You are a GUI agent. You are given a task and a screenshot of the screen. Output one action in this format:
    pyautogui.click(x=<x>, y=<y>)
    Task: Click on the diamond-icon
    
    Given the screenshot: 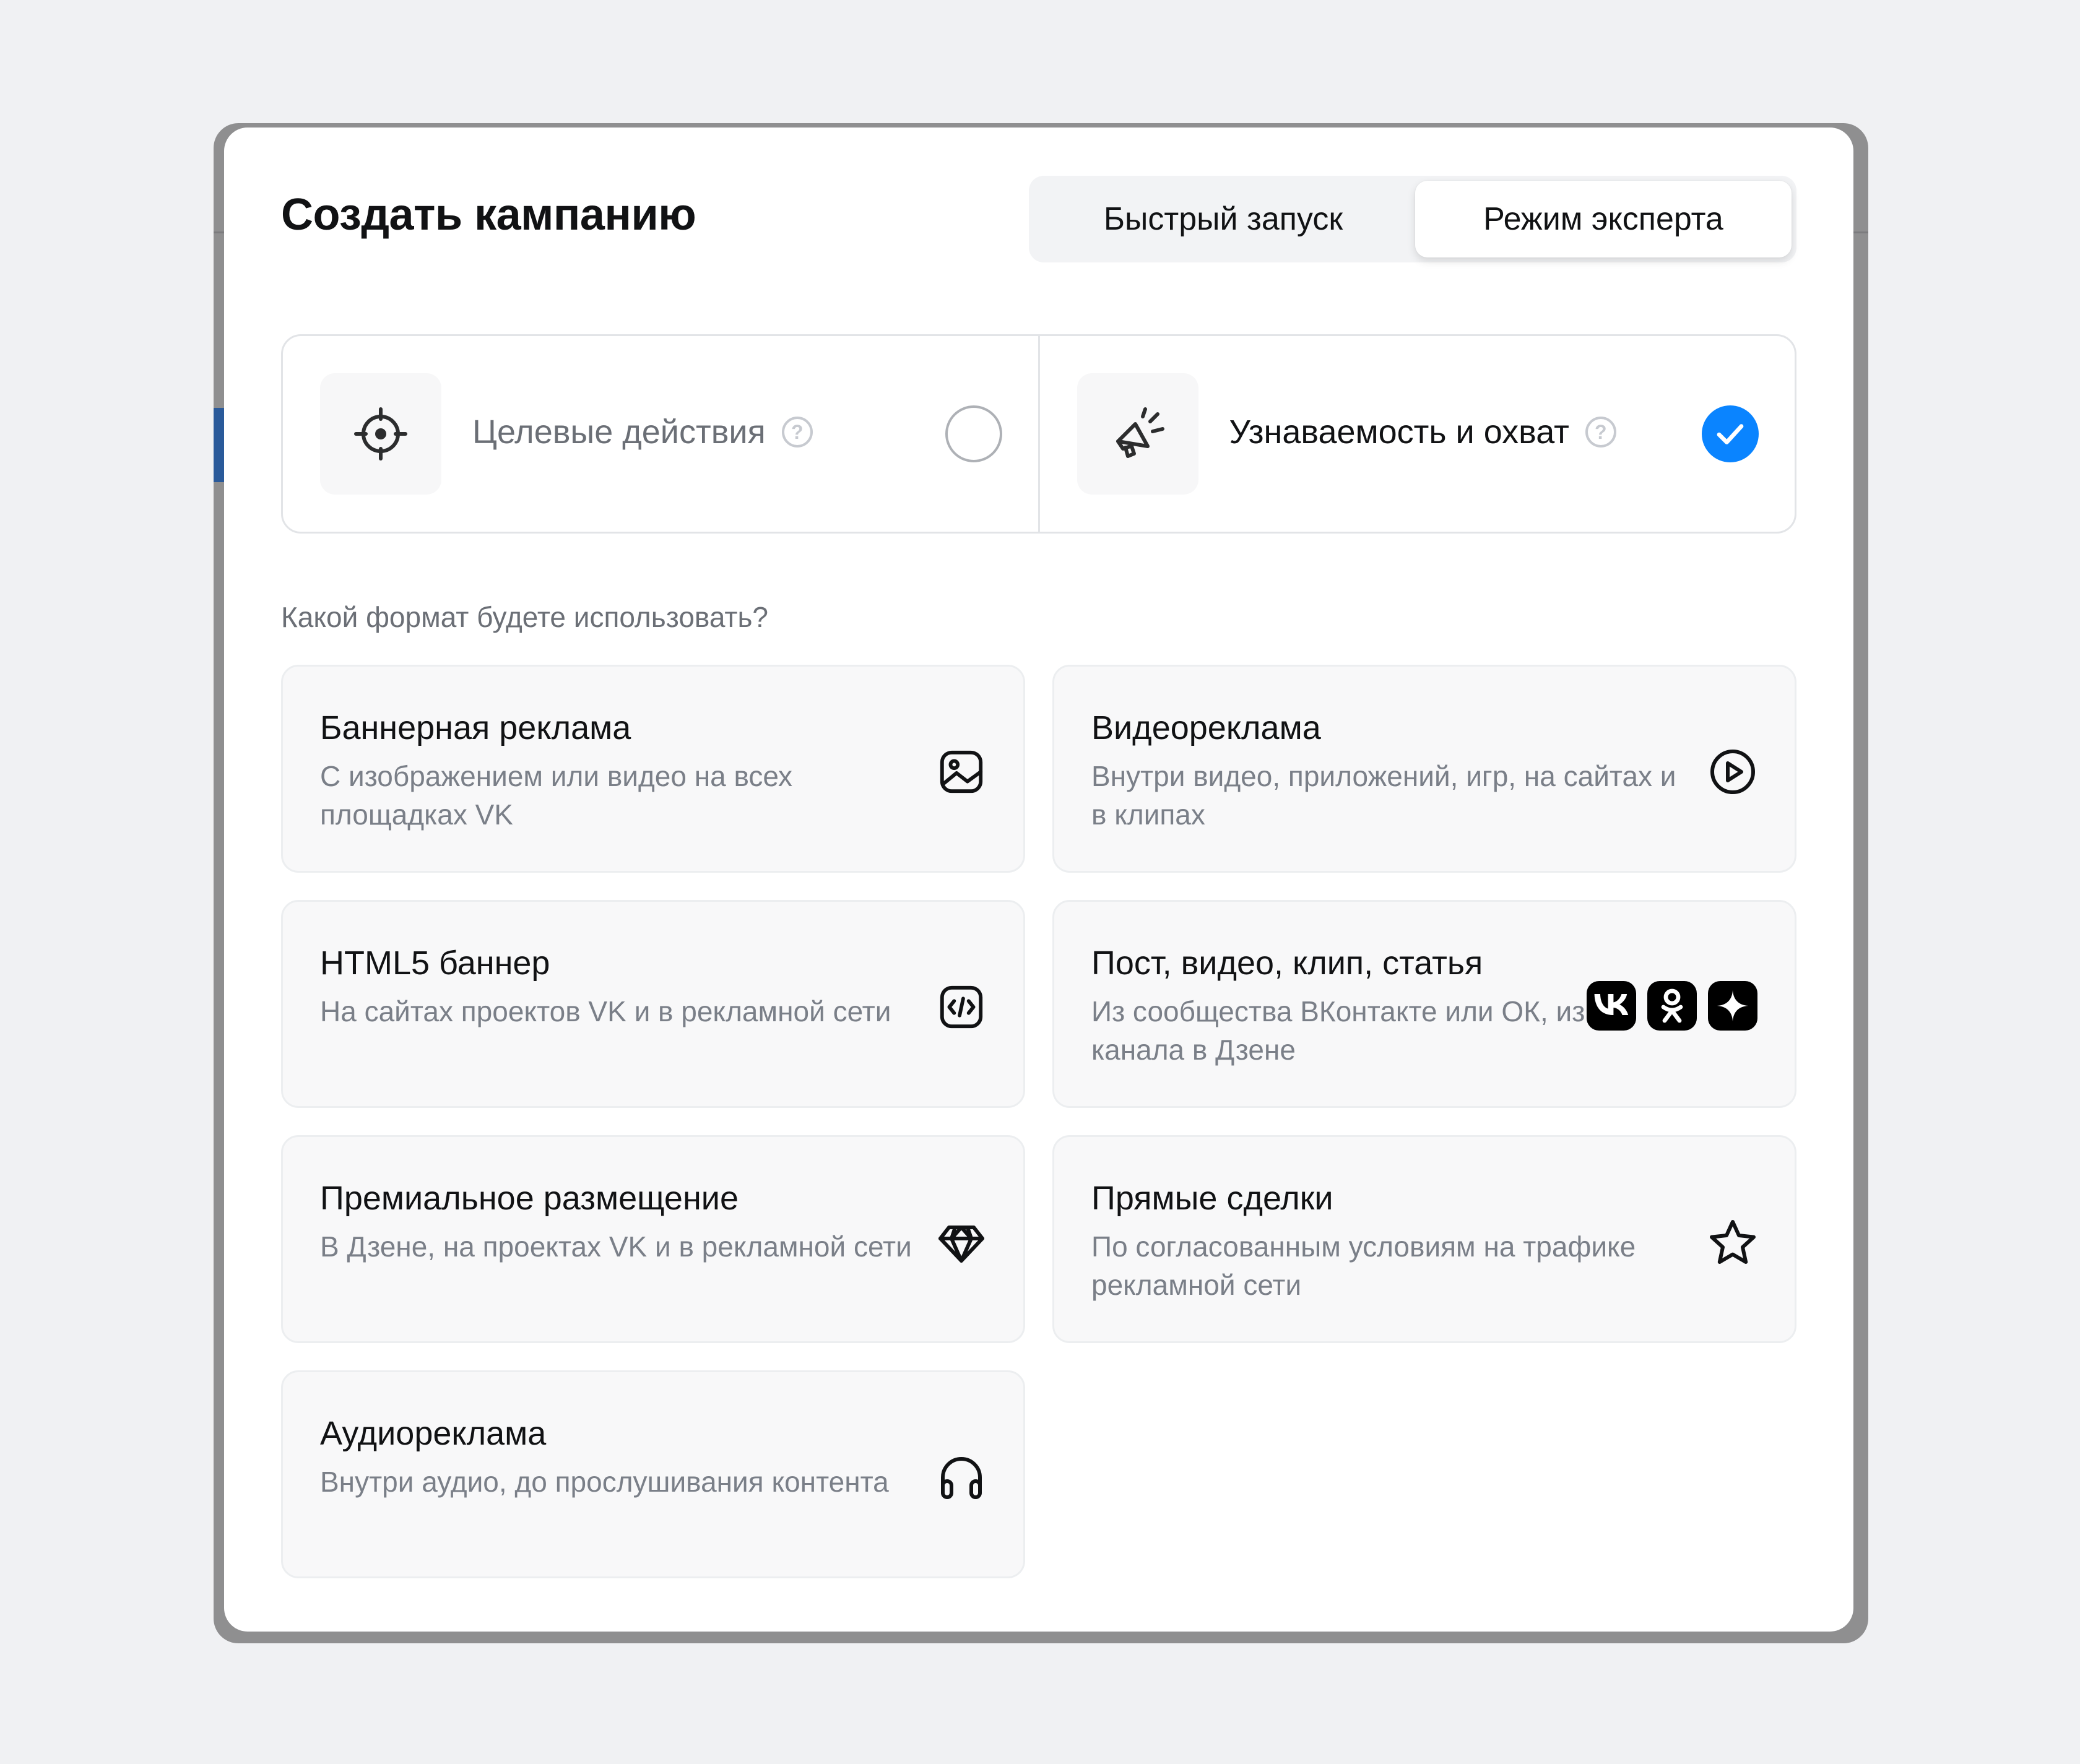 What is the action you would take?
    pyautogui.click(x=961, y=1242)
    